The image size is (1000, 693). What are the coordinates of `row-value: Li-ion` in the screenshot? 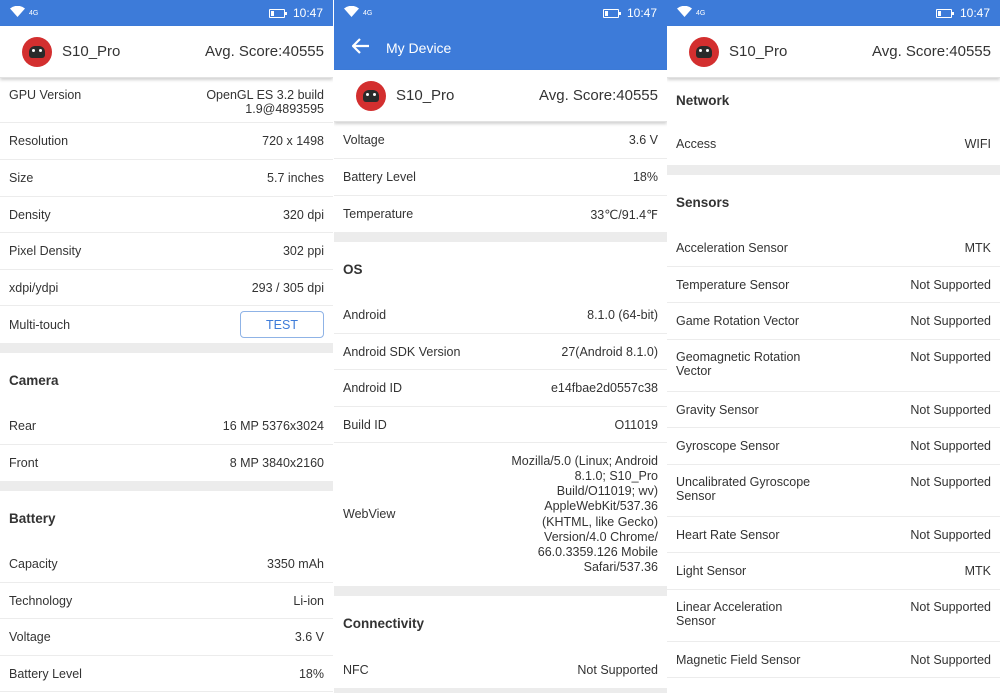 It's located at (308, 600).